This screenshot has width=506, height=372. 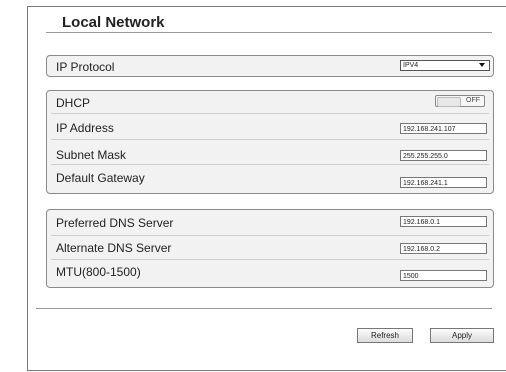 I want to click on page-title: Local Network, so click(x=113, y=22).